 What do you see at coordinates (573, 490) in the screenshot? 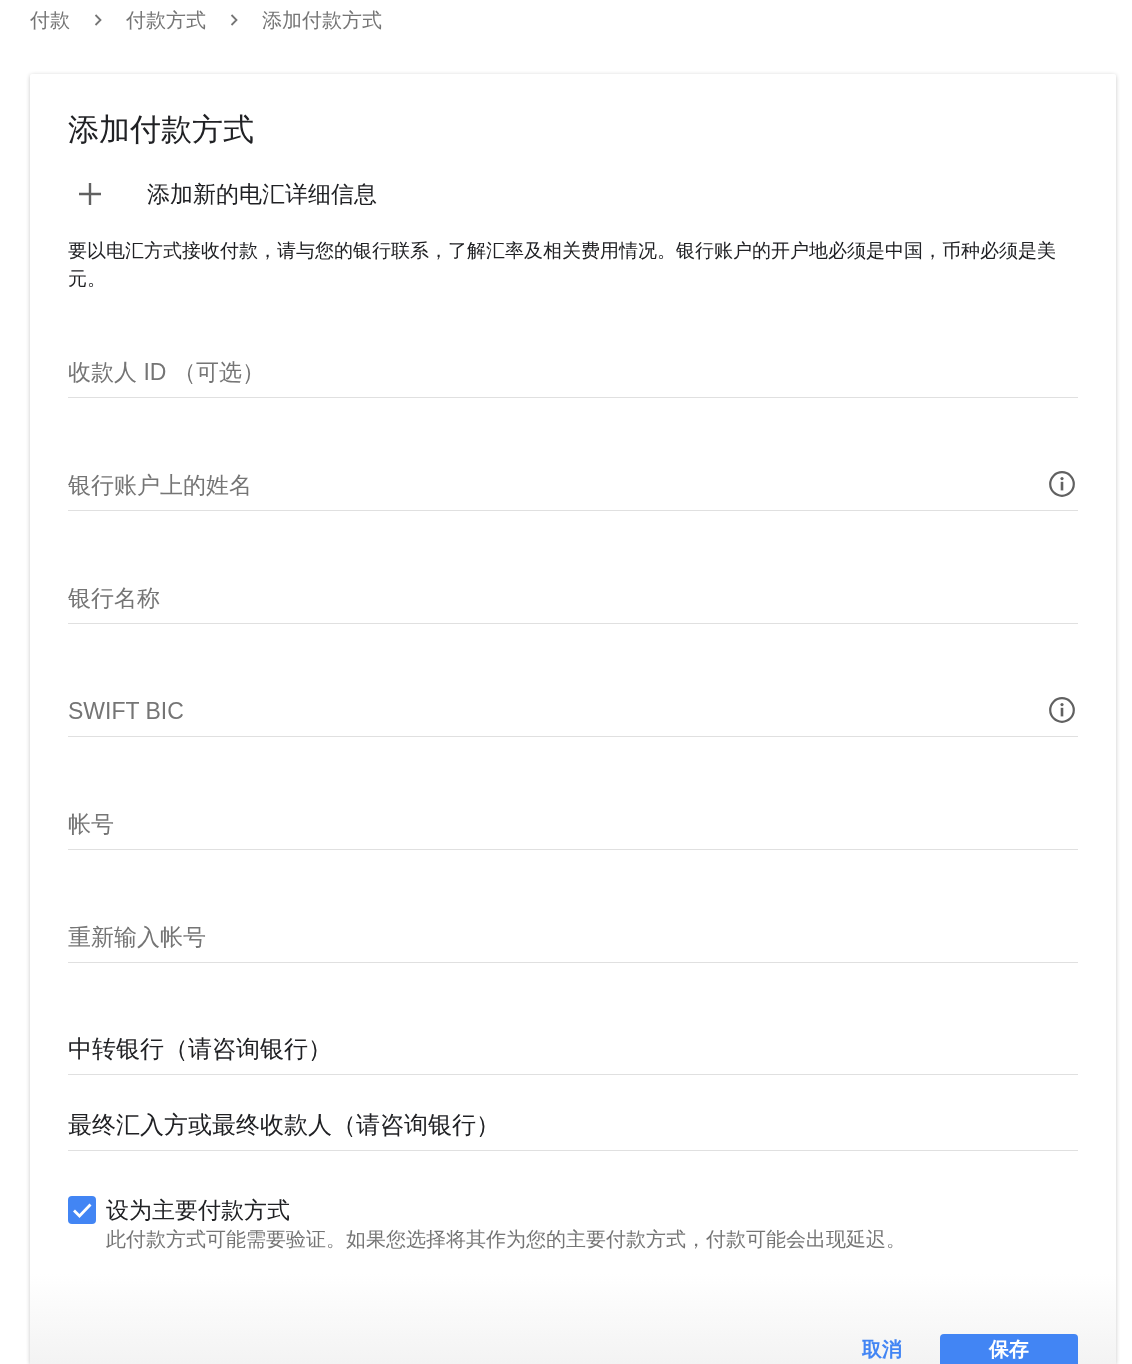
I see `input-field: 银行账户上的姓名` at bounding box center [573, 490].